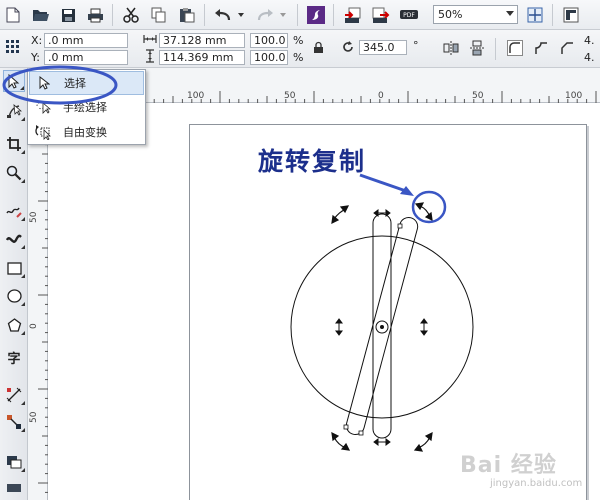  Describe the element at coordinates (269, 57) in the screenshot. I see `scale-height-field: 100.0` at that location.